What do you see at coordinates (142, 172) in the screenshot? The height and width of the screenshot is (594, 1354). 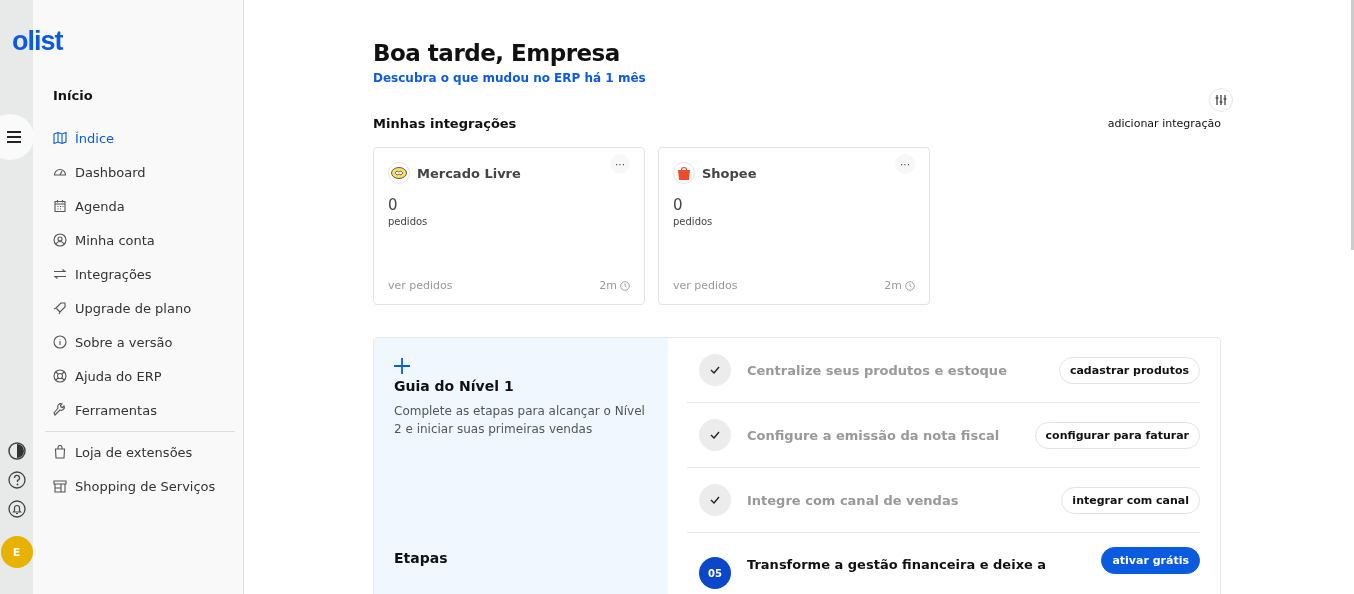 I see `sidebar-item: Dashboard` at bounding box center [142, 172].